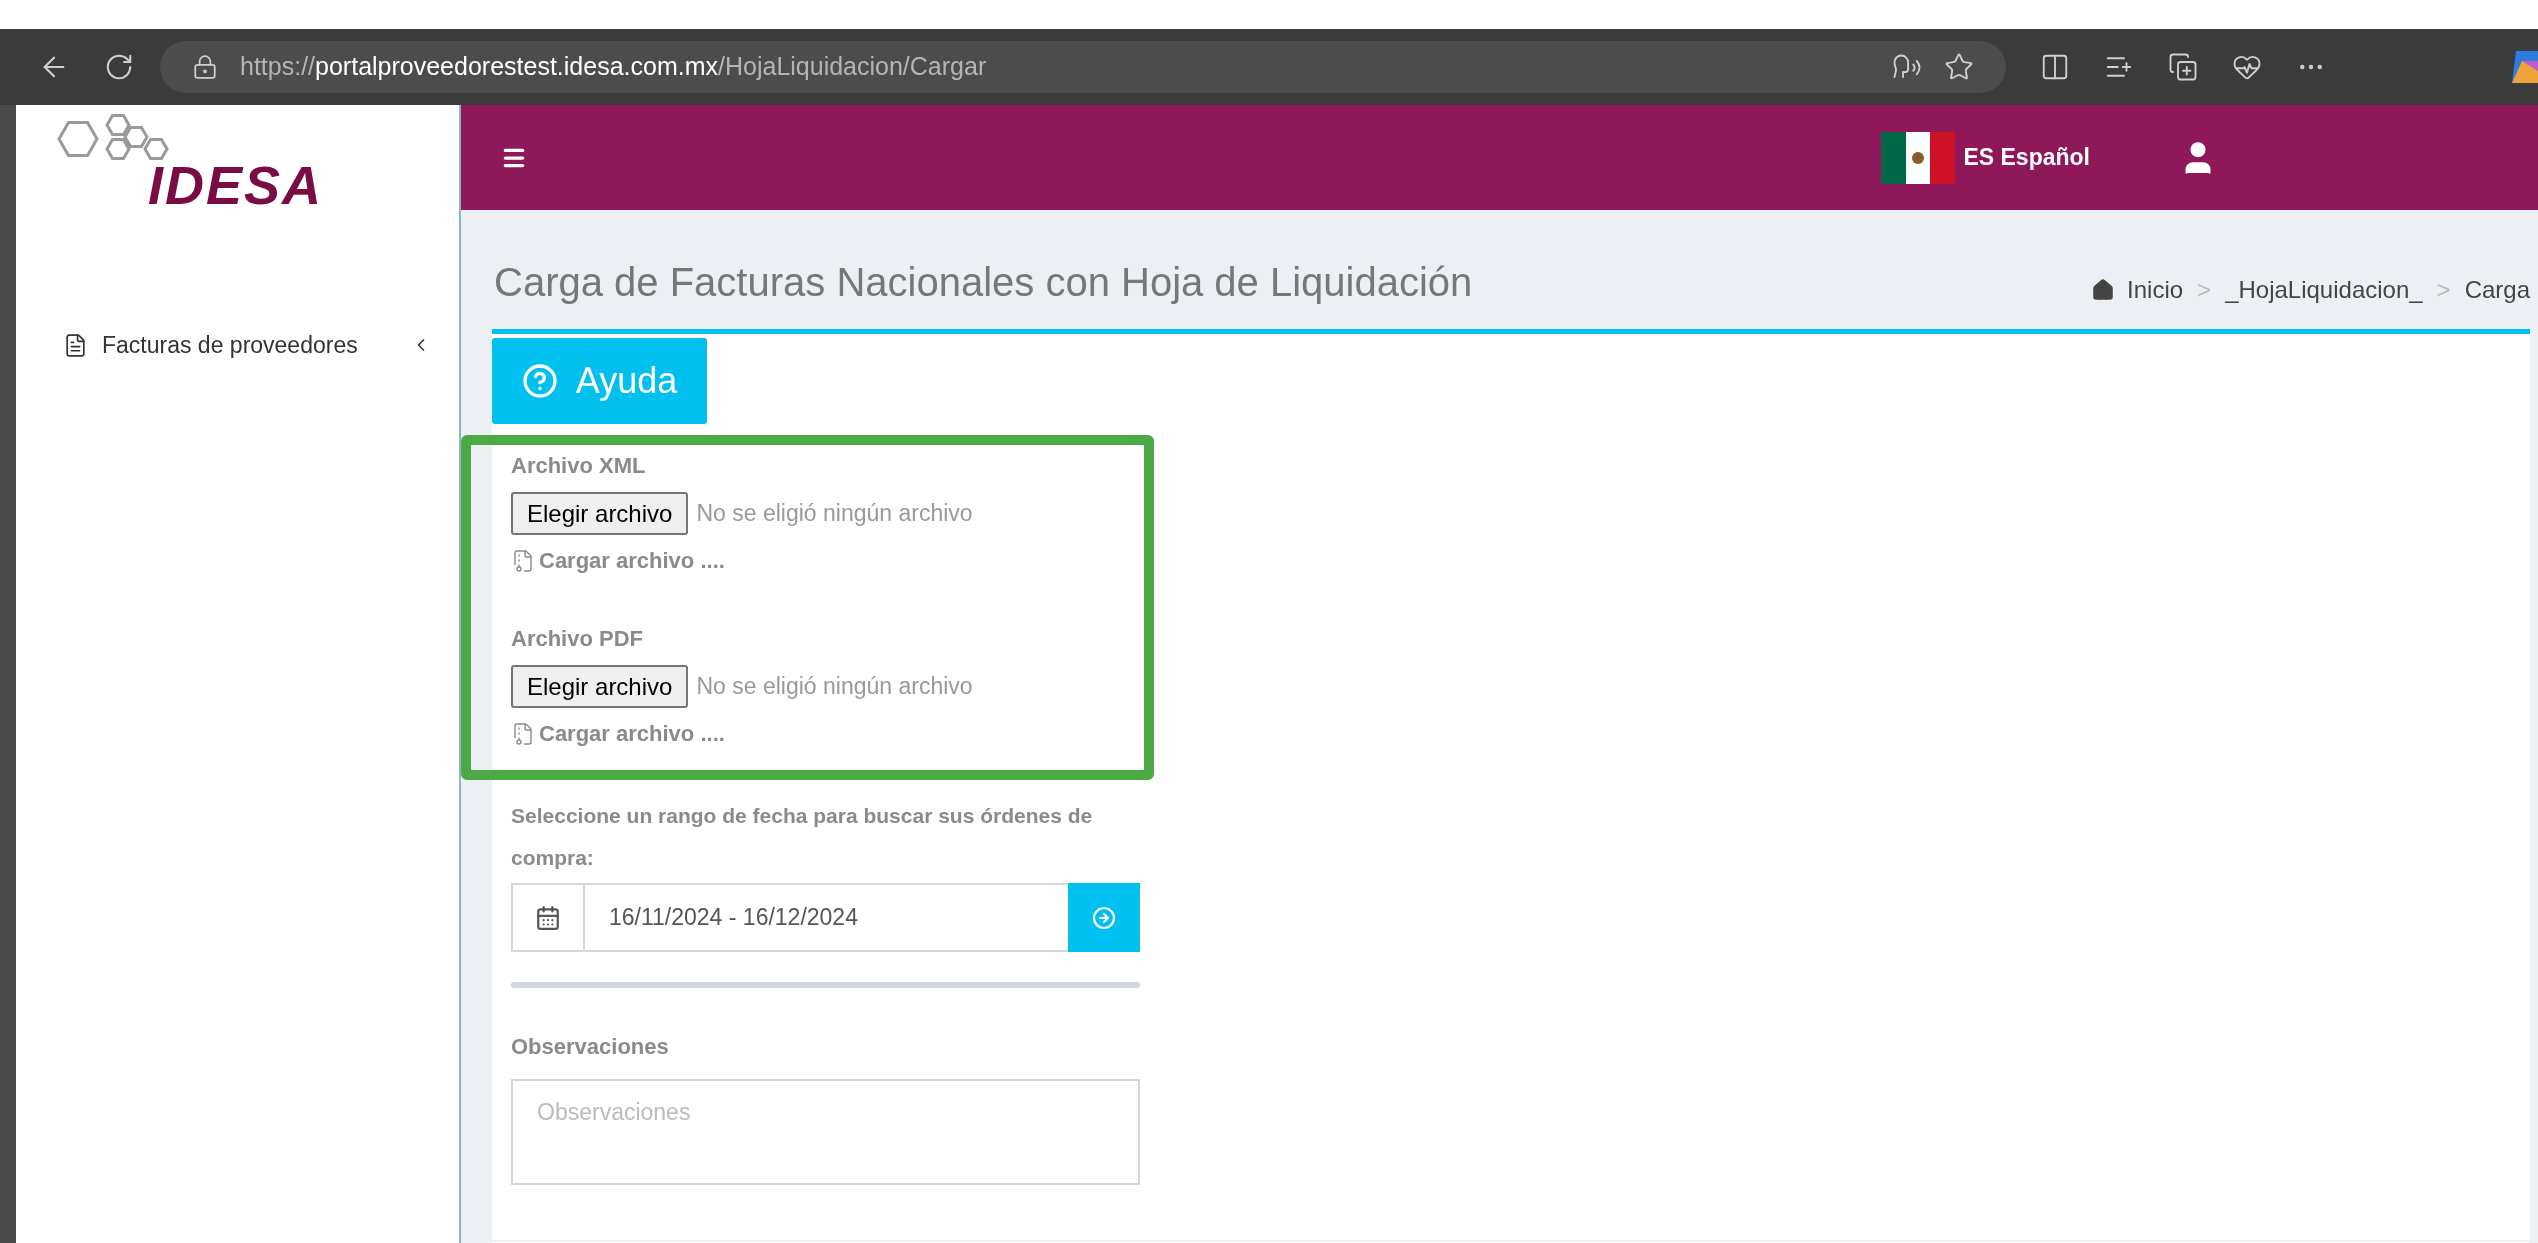  I want to click on breadcrumb-link: _HojaLiquidacion_, so click(2324, 290).